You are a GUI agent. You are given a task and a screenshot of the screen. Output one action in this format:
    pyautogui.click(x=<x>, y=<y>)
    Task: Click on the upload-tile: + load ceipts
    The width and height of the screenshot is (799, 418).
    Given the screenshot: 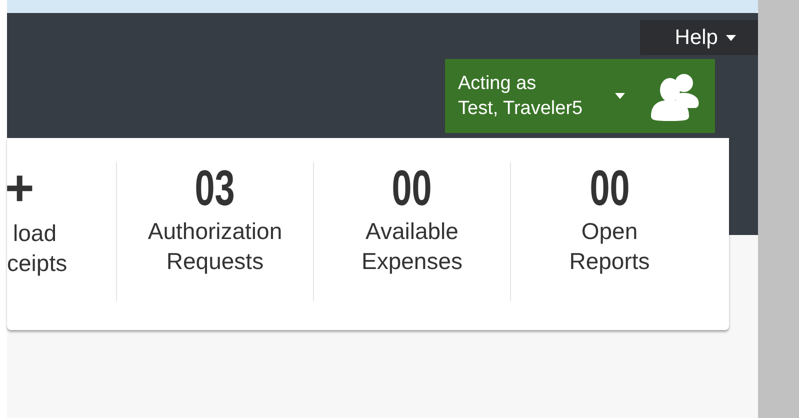 What is the action you would take?
    pyautogui.click(x=62, y=231)
    